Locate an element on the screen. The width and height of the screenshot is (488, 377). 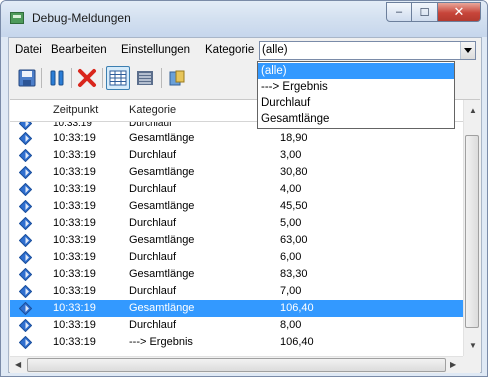
scroll-down-icon: ▼ is located at coordinates (473, 345).